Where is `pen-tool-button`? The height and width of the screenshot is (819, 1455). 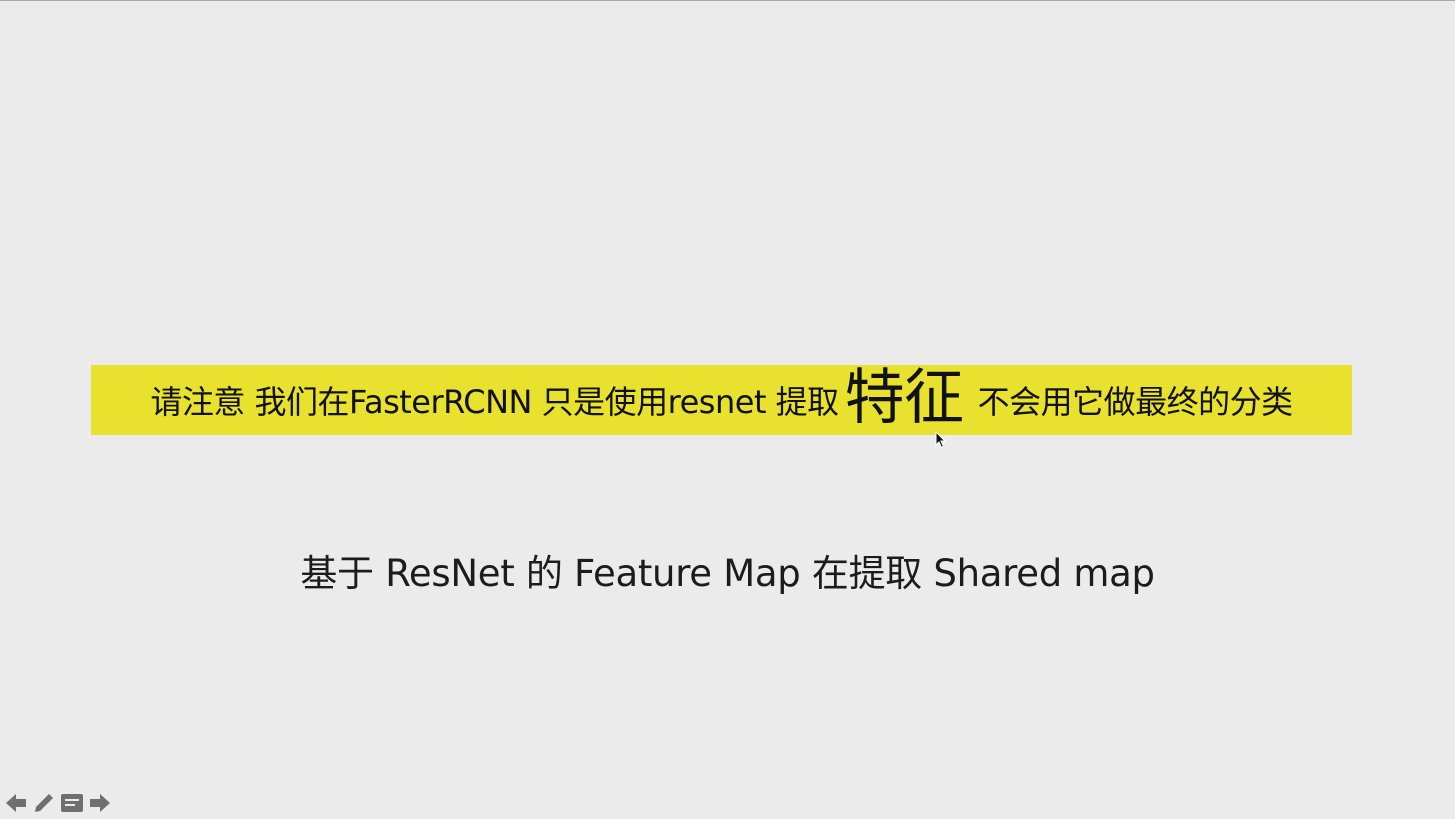
pen-tool-button is located at coordinates (44, 803).